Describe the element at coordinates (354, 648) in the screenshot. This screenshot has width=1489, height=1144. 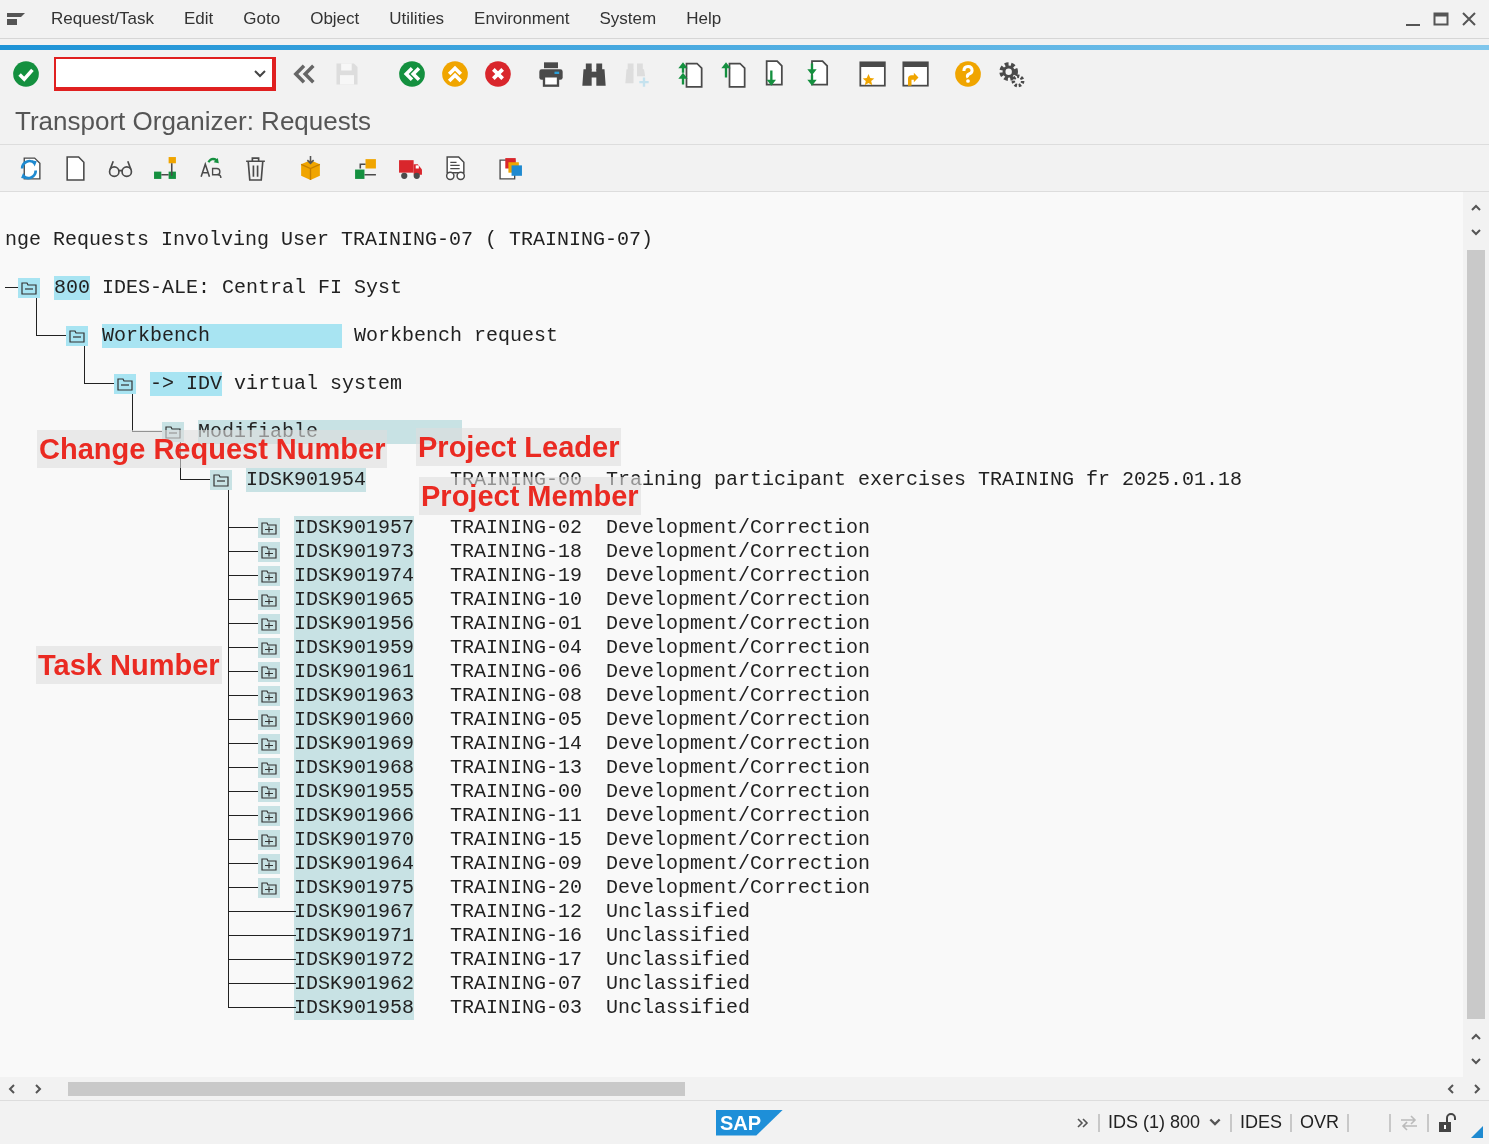
I see `request-number: IDSK901959` at that location.